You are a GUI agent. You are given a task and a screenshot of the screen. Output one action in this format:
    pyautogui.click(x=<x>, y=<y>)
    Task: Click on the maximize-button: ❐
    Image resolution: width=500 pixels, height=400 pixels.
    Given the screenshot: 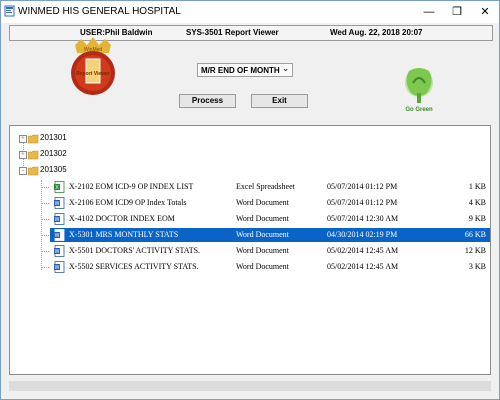 What is the action you would take?
    pyautogui.click(x=457, y=12)
    